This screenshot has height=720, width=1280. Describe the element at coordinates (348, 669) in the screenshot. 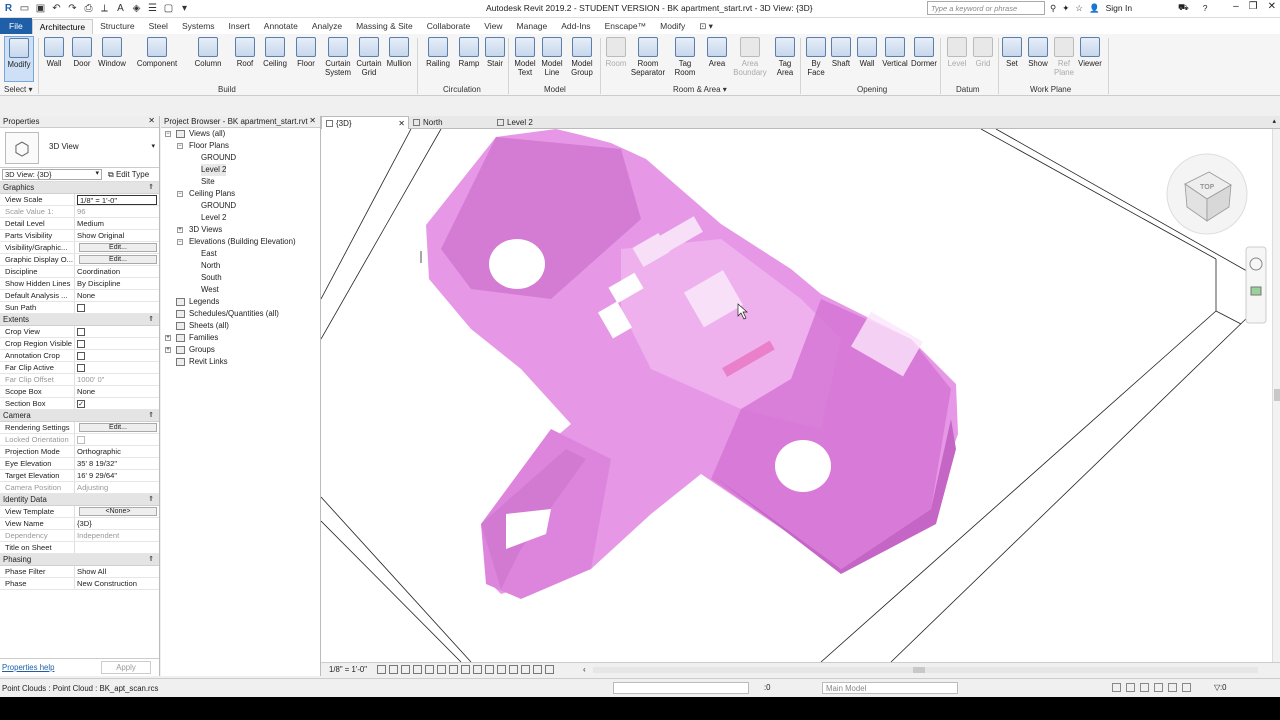

I see `view-scale-button: 1/8" = 1'-0"` at that location.